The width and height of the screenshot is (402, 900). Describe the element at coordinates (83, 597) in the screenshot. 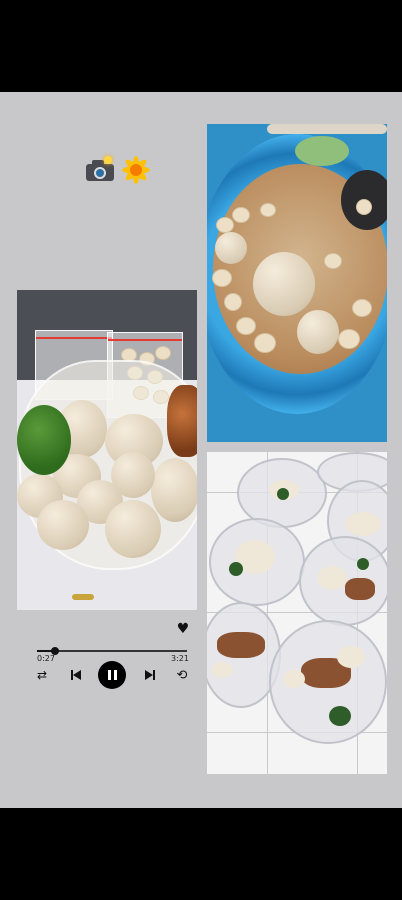

I see `photo-caption-sticker` at that location.